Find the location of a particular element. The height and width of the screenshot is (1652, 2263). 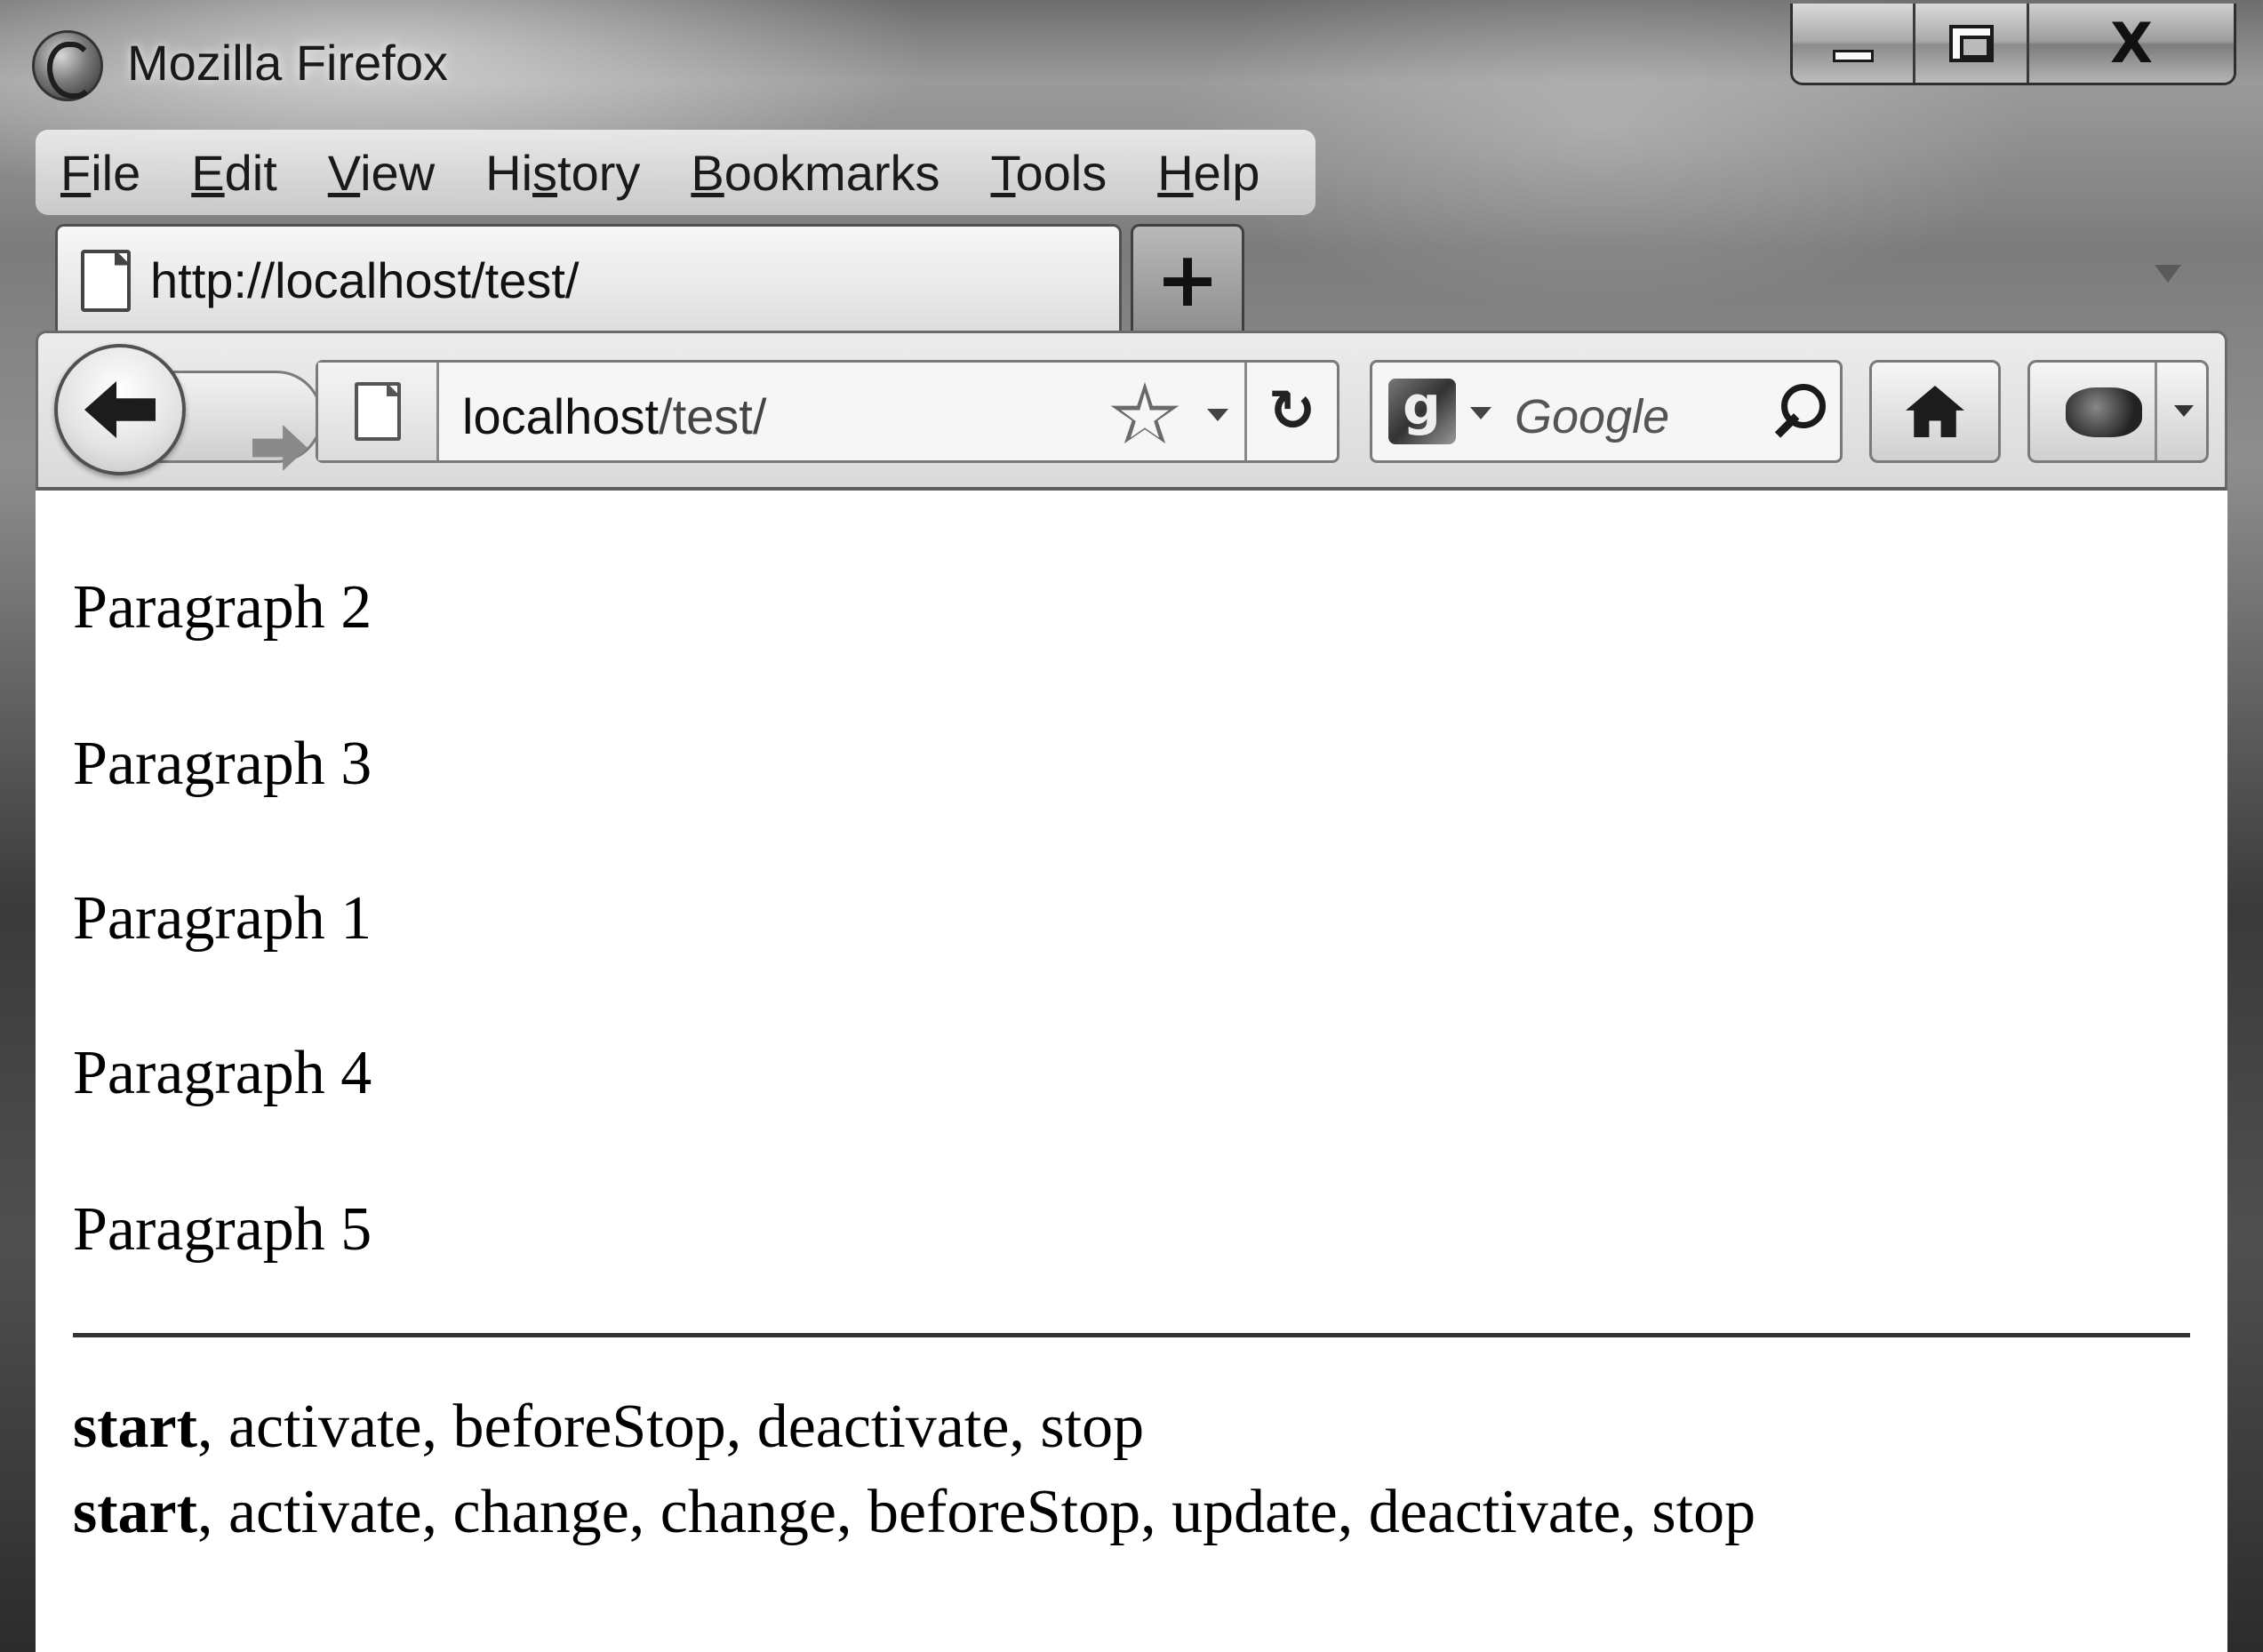

menu-view: View is located at coordinates (381, 173).